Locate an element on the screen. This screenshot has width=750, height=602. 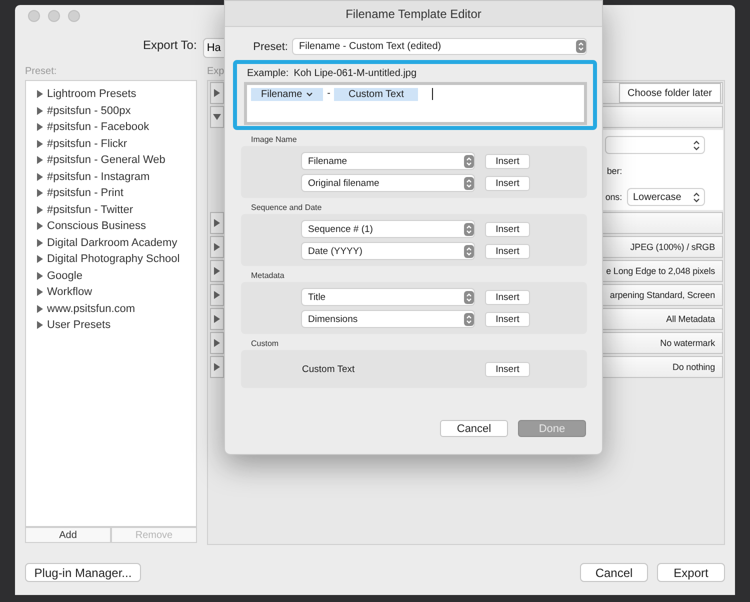
preset-folder: #psitsfun - Twitter is located at coordinates (111, 210).